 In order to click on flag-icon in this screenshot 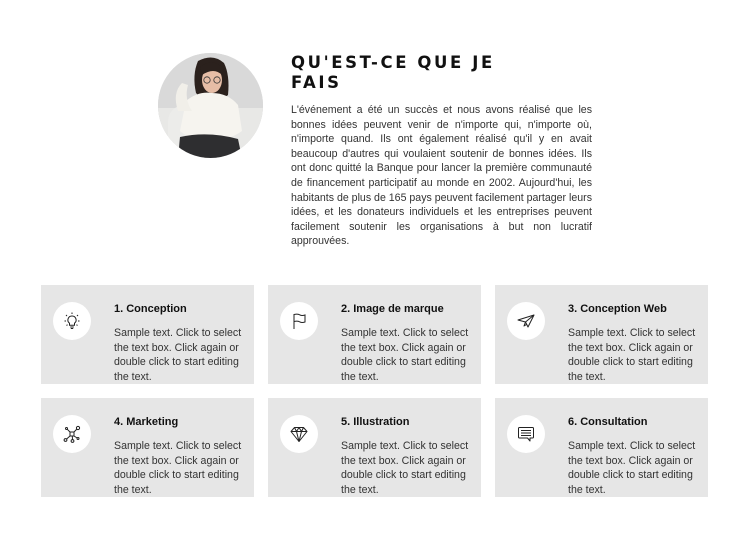, I will do `click(299, 321)`.